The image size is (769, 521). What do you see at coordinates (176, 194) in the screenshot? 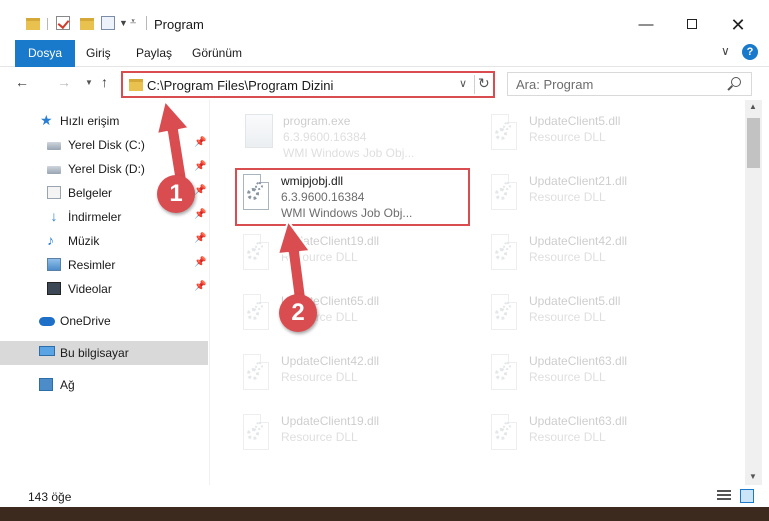
I see `step-1-badge: 1` at bounding box center [176, 194].